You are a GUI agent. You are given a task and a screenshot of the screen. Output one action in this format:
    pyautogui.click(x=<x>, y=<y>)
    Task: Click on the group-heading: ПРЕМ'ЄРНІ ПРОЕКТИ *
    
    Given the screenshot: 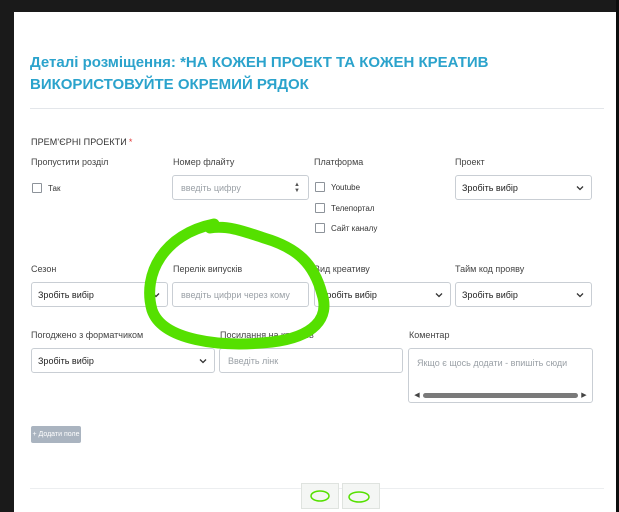 What is the action you would take?
    pyautogui.click(x=81, y=142)
    